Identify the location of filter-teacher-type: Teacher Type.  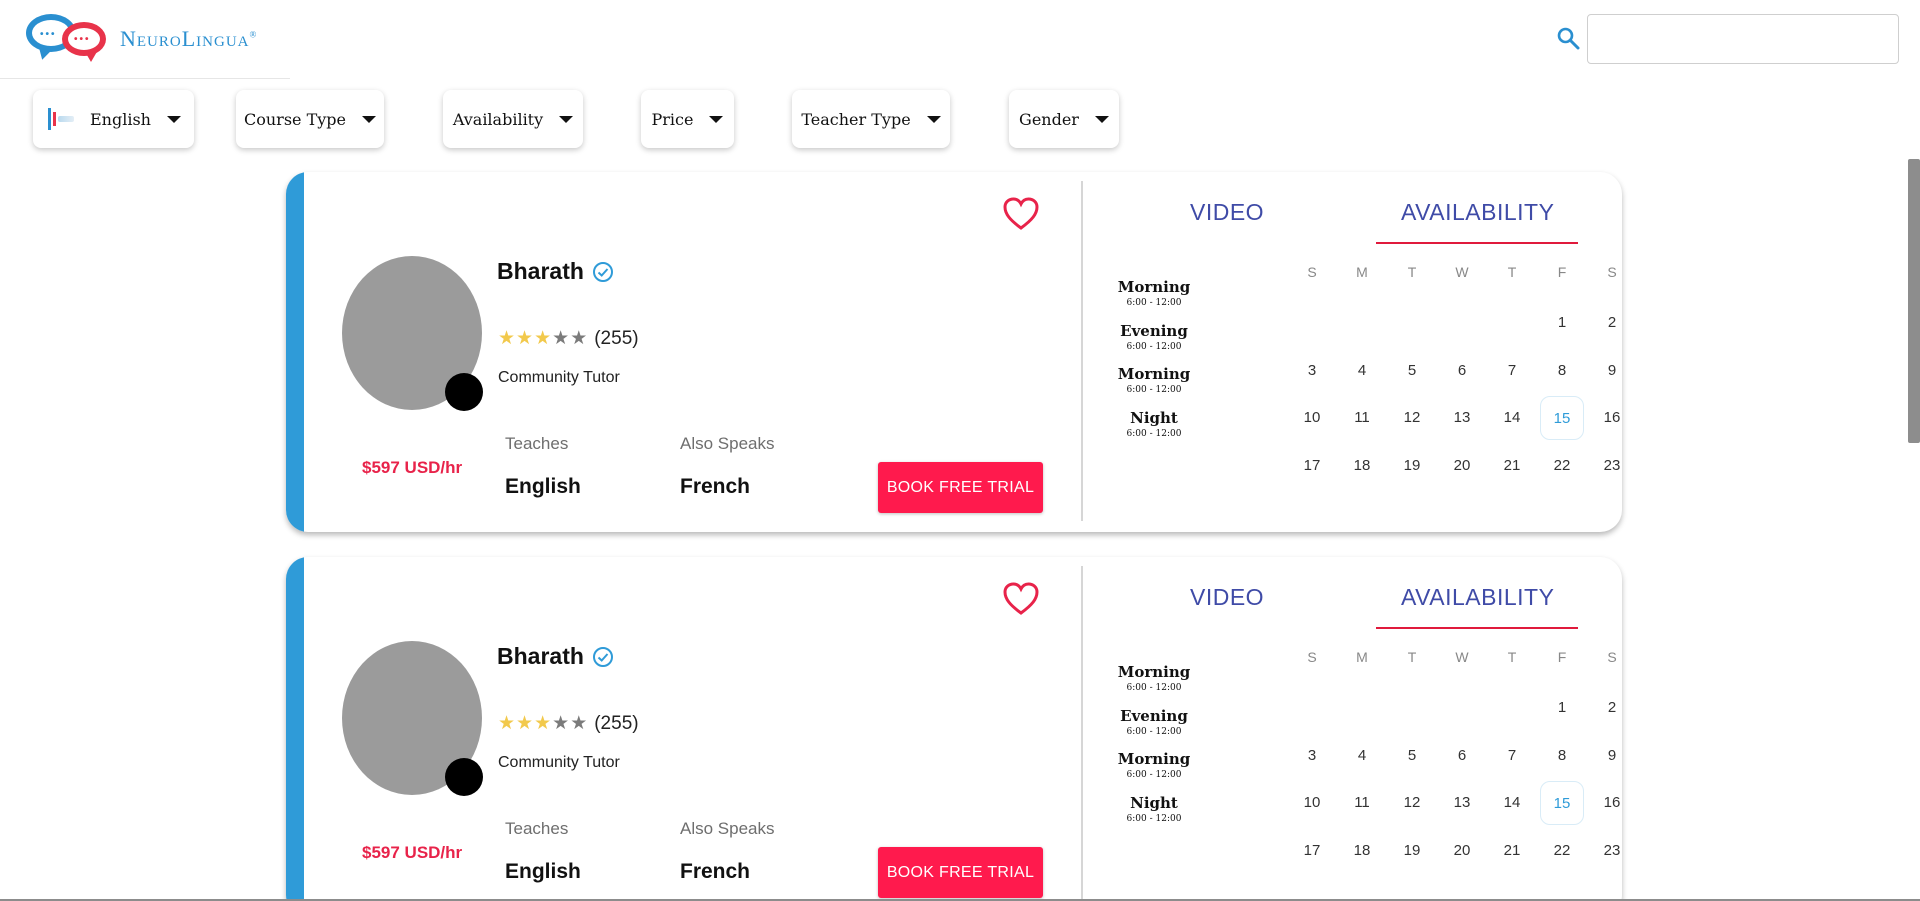
(871, 119).